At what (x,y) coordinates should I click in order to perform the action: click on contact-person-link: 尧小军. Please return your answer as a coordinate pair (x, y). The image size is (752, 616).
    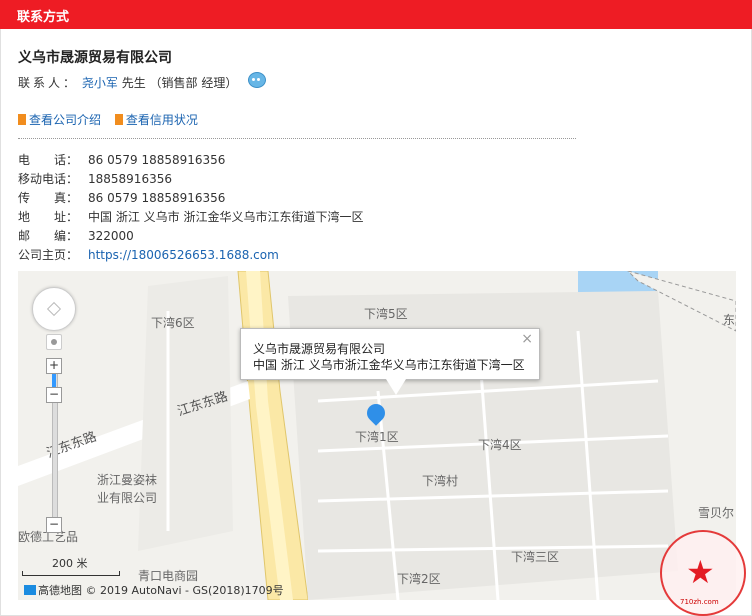
    Looking at the image, I should click on (100, 83).